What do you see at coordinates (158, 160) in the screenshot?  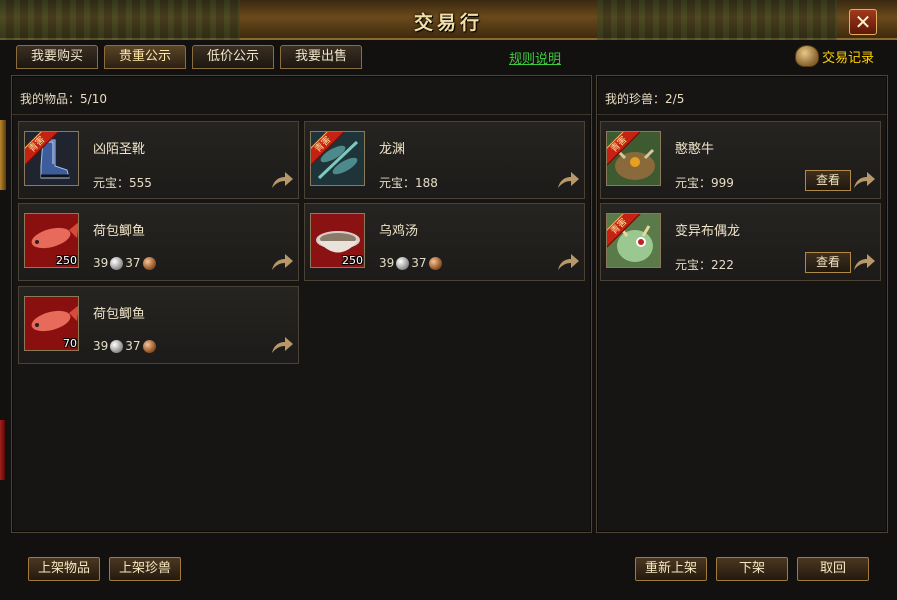 I see `item-card: 青害 凶陌圣靴 元宝：555` at bounding box center [158, 160].